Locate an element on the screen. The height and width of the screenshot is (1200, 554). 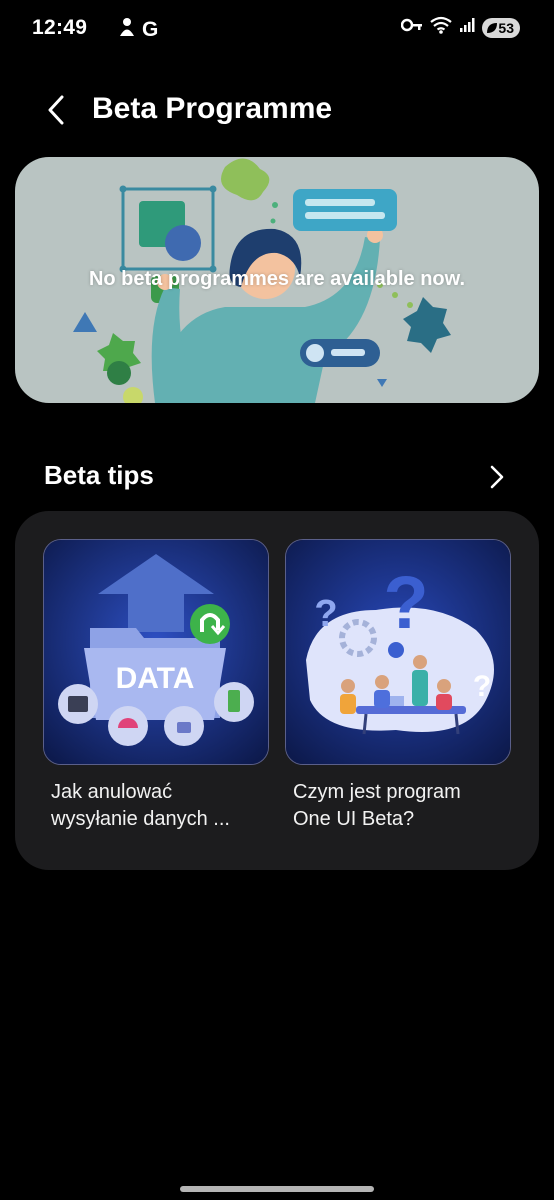
battery-indicator: 53 is located at coordinates (501, 27).